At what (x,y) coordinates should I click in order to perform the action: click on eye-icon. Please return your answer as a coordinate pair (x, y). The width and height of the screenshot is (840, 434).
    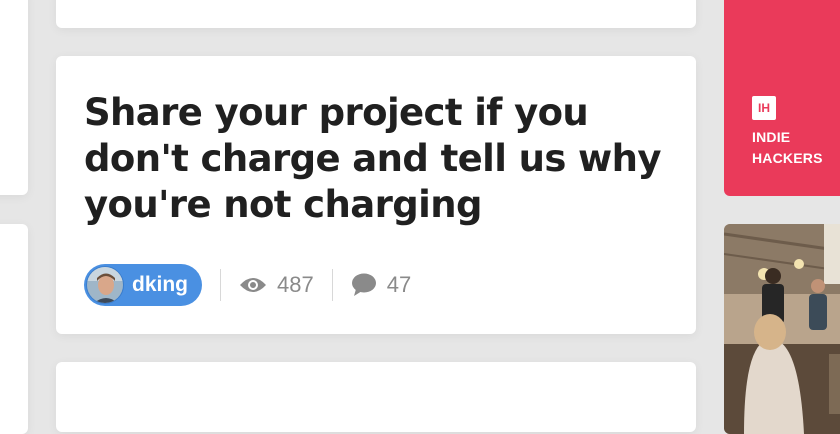
    Looking at the image, I should click on (253, 285).